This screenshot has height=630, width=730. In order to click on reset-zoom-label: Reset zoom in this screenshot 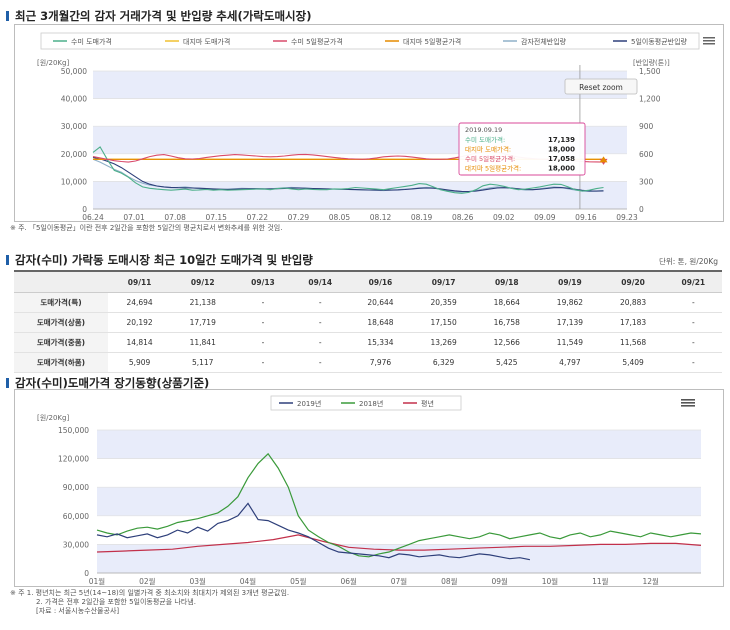, I will do `click(601, 87)`.